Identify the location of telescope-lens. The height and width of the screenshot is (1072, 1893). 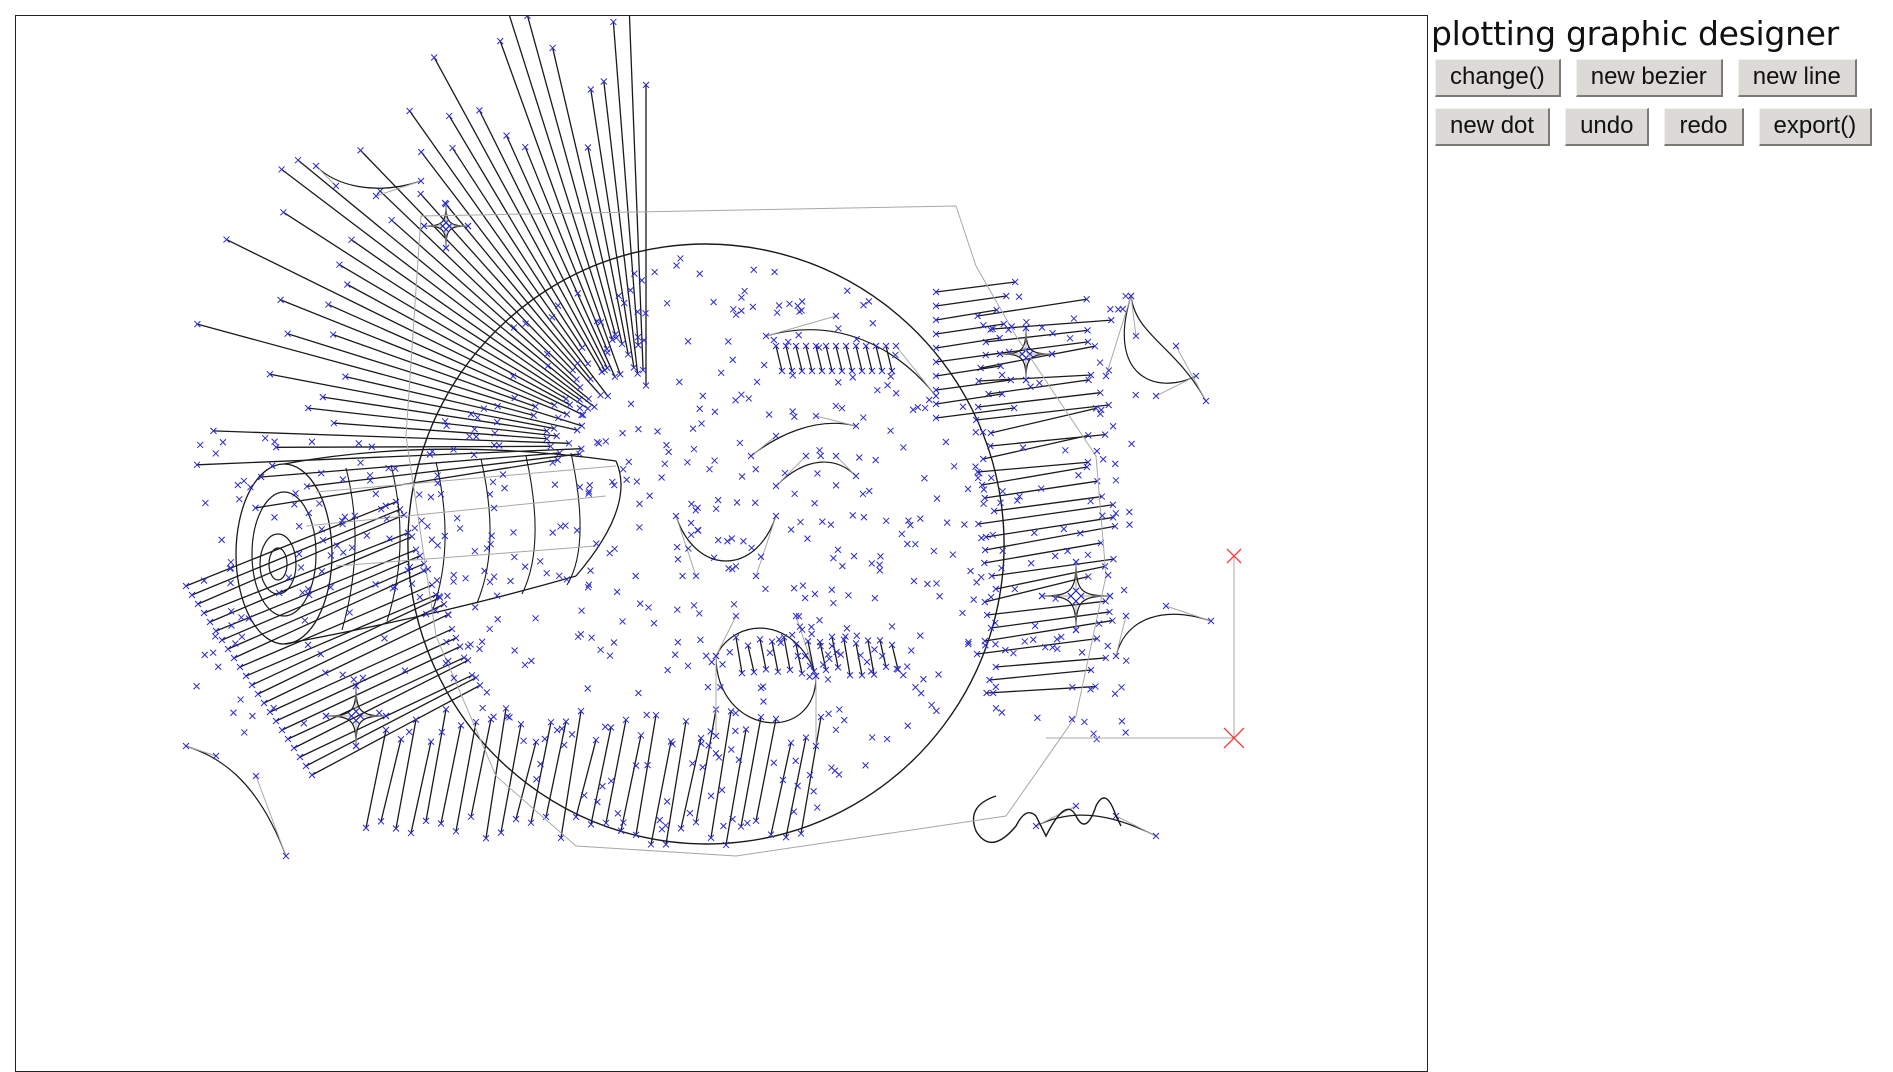
(278, 564).